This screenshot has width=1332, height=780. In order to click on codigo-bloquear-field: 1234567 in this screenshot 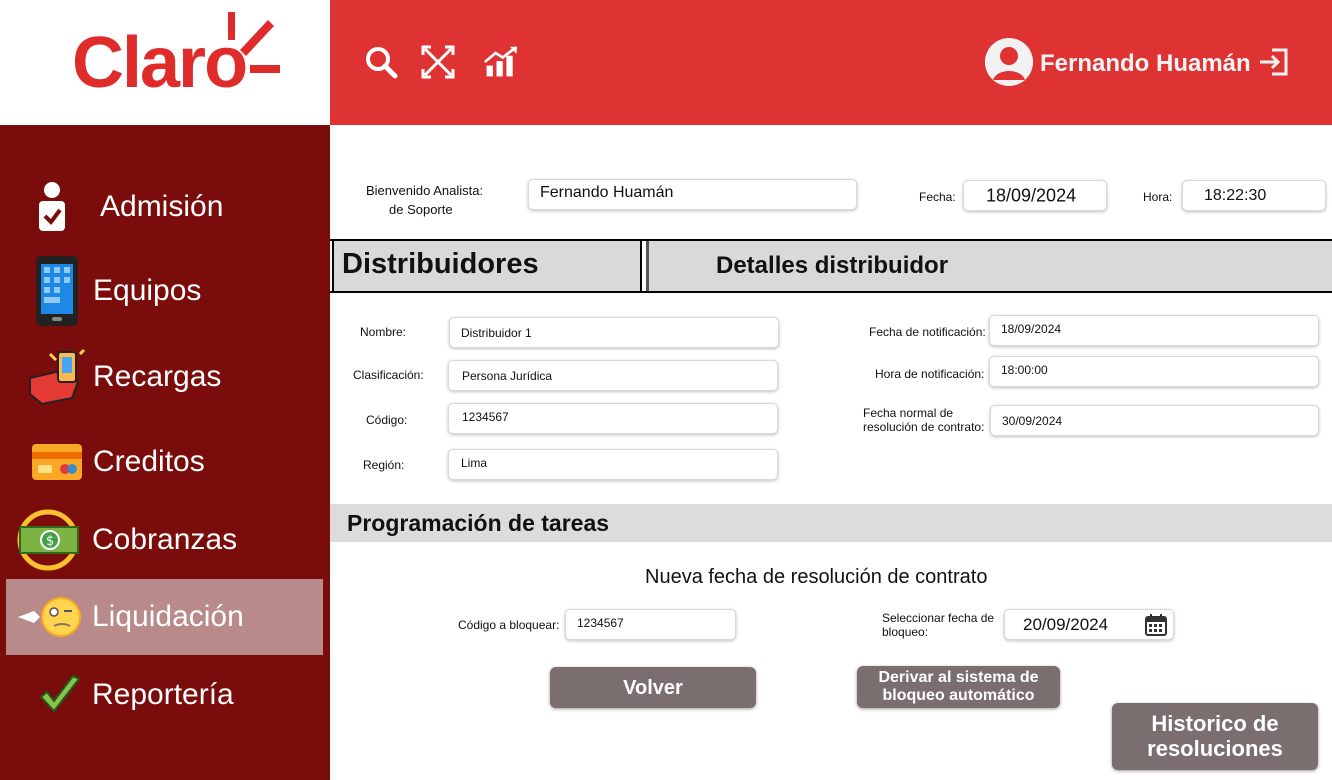, I will do `click(650, 624)`.